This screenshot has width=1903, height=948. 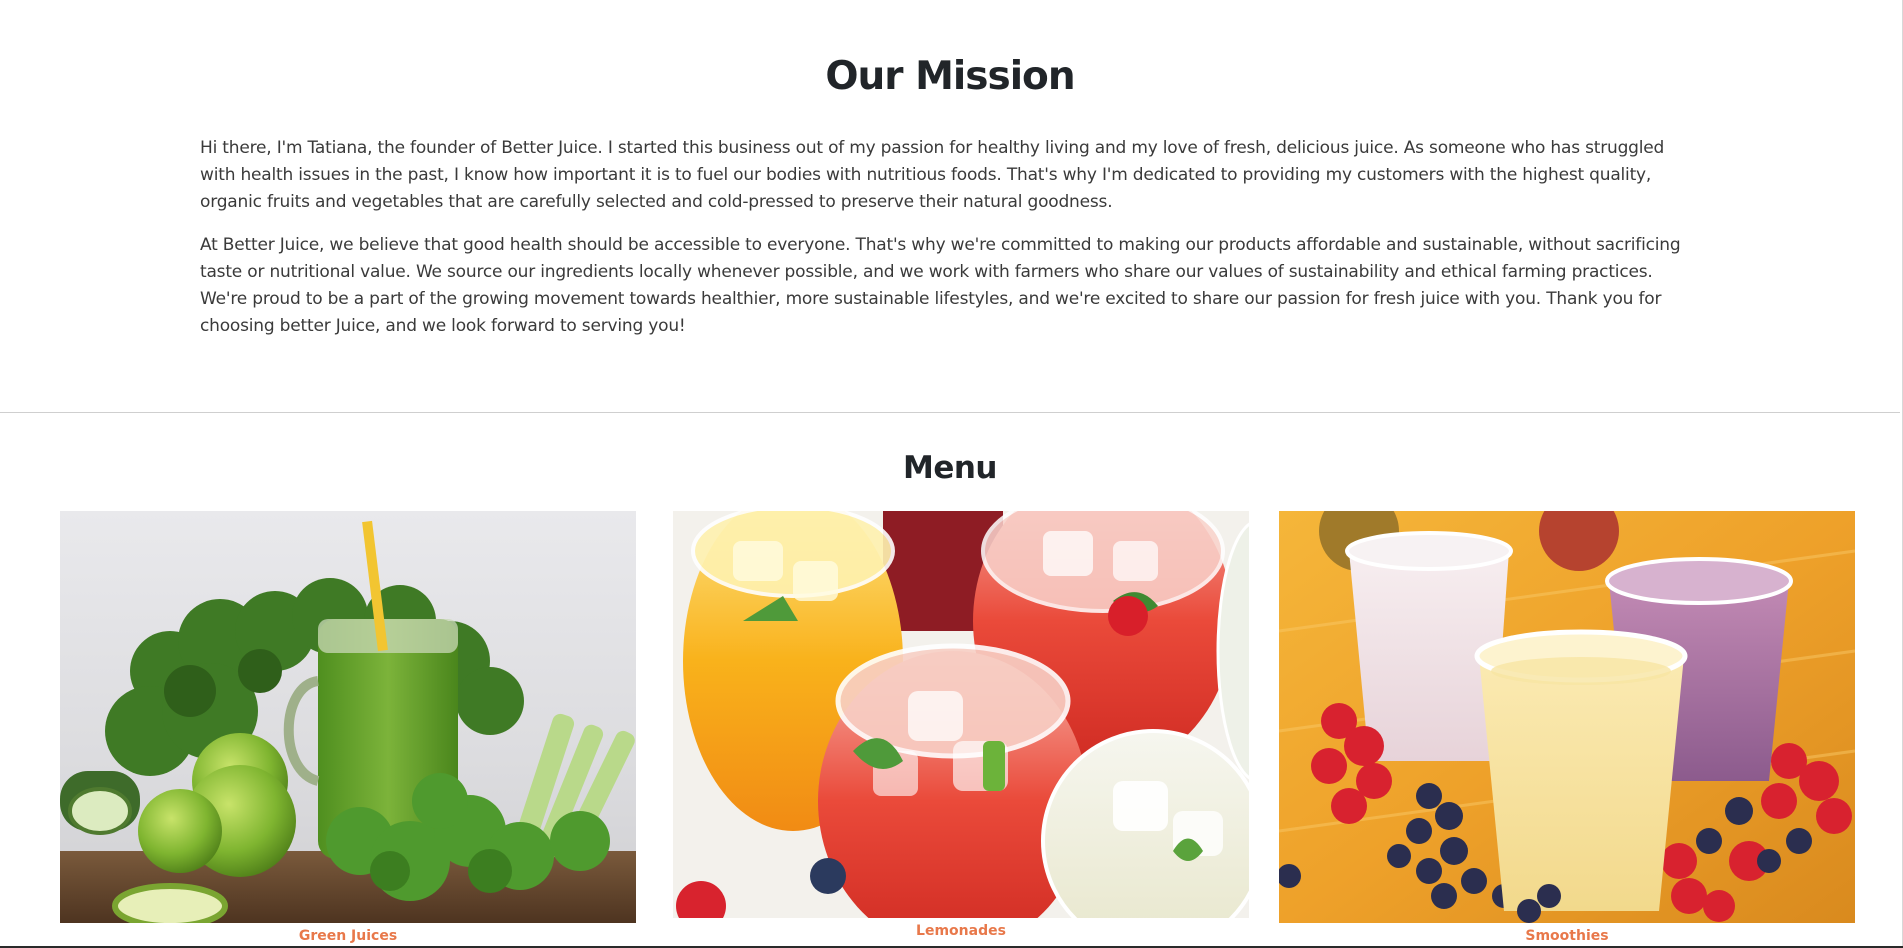 I want to click on lemonade-photo, so click(x=961, y=714).